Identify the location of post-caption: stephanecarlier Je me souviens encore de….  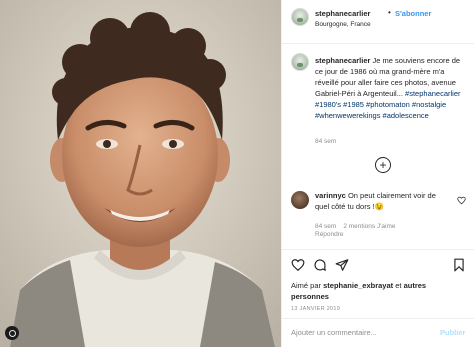
(391, 88).